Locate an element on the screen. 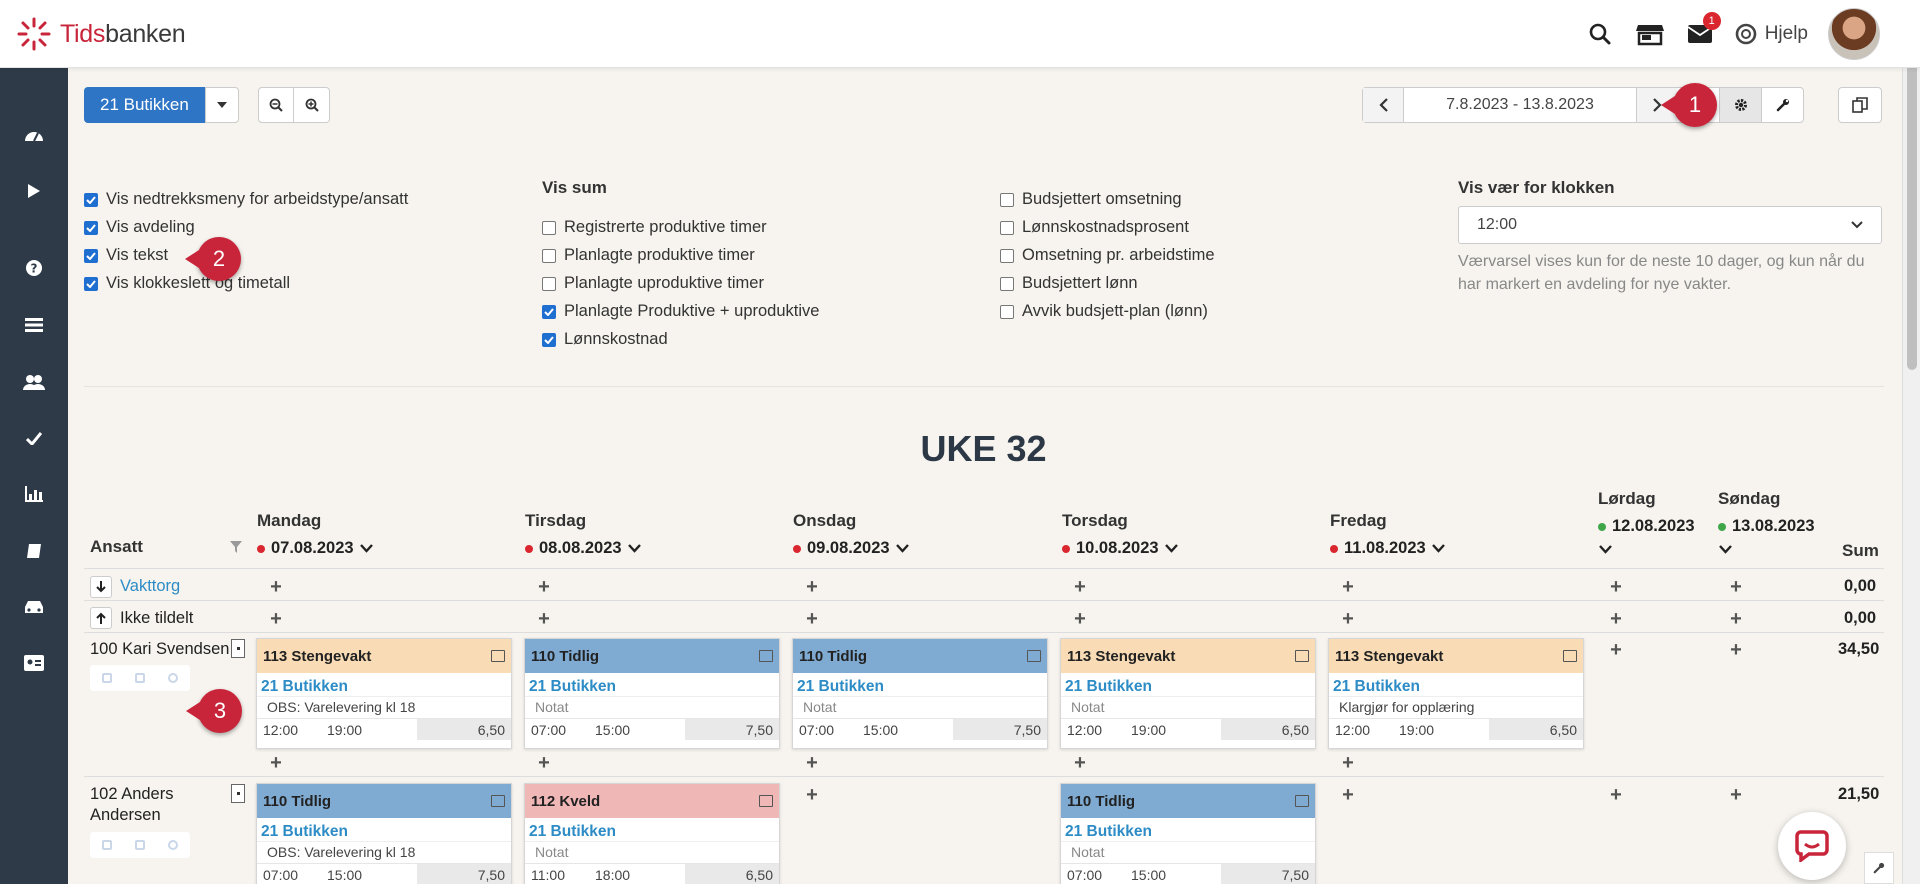 Image resolution: width=1920 pixels, height=884 pixels. checkbox-row: Vis nedtrekksmeny for arbeidstype/ansatt is located at coordinates (246, 199).